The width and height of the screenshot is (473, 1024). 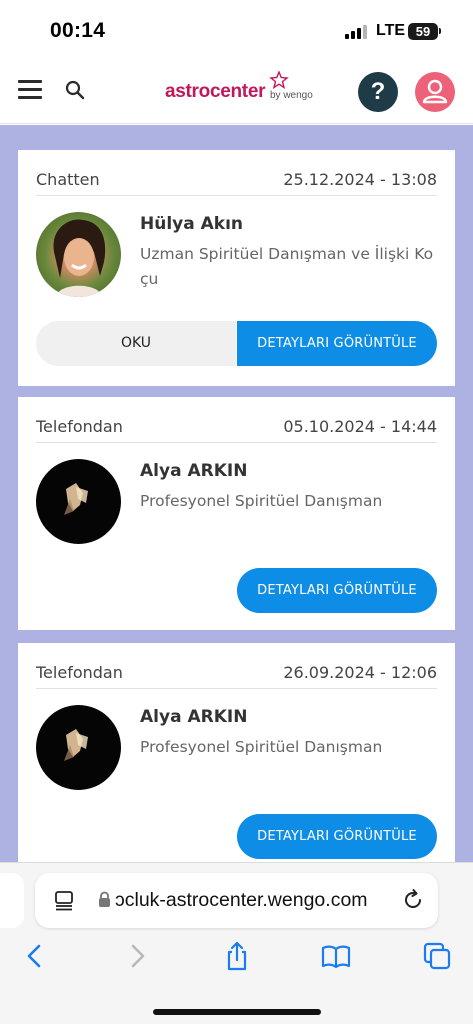 What do you see at coordinates (336, 956) in the screenshot?
I see `bookmarks-icon` at bounding box center [336, 956].